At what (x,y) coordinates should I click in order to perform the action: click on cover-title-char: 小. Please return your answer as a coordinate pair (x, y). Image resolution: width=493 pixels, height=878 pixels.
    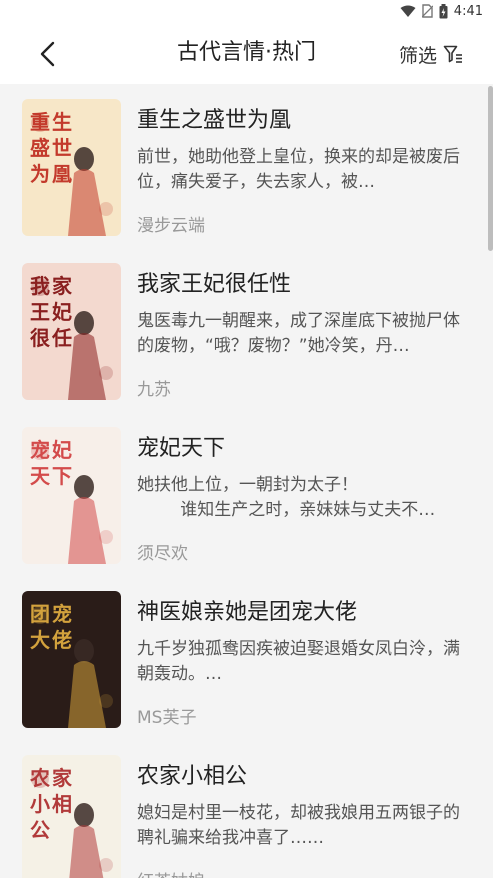
    Looking at the image, I should click on (40, 804).